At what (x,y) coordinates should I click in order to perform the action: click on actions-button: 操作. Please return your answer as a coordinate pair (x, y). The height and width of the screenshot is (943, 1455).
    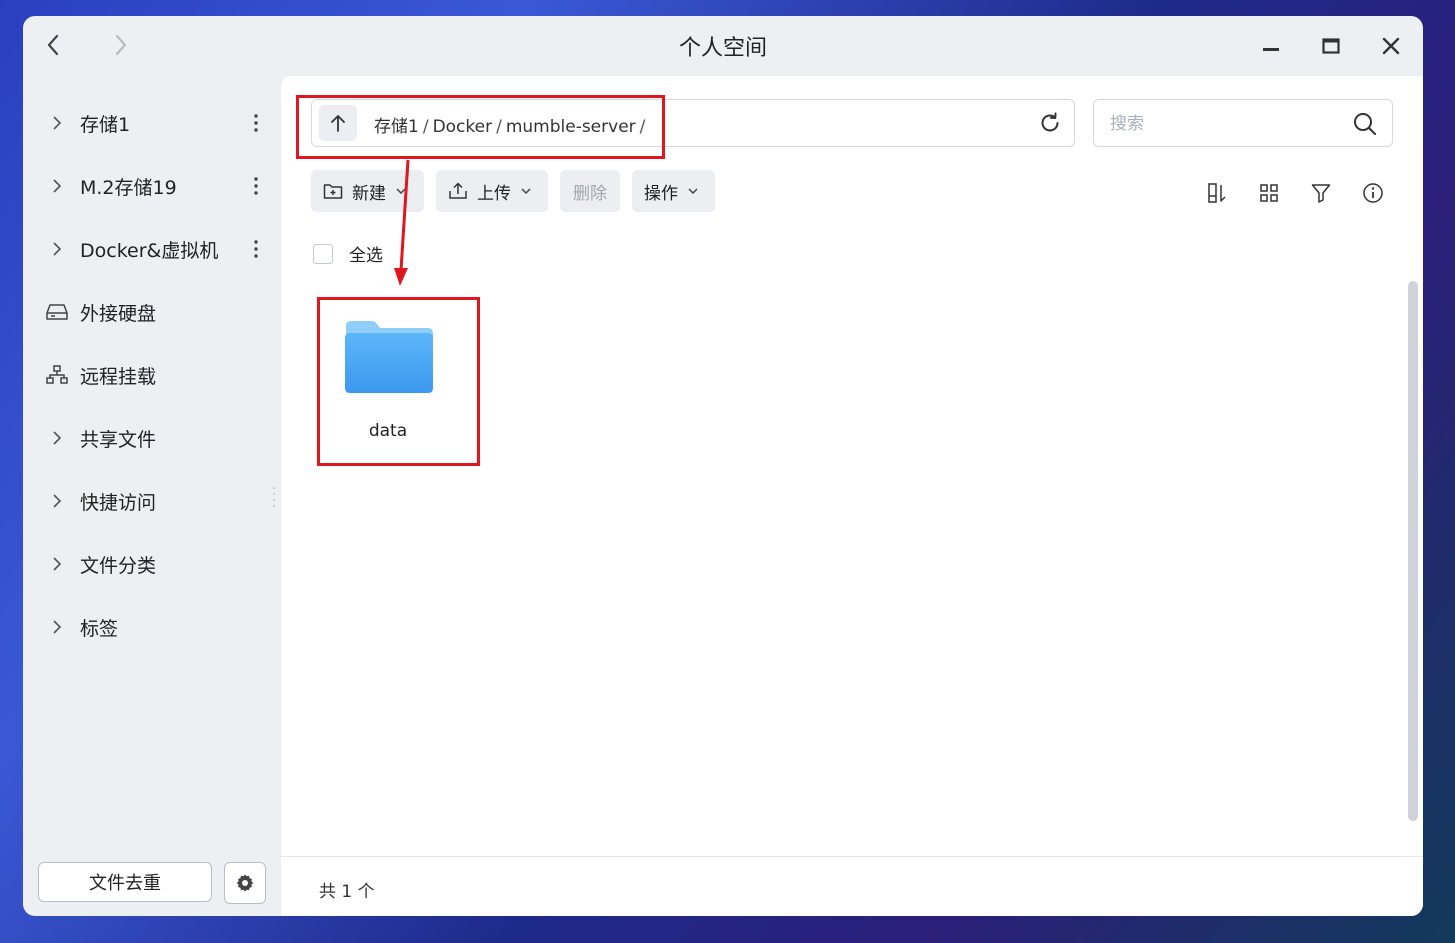
    Looking at the image, I should click on (673, 191).